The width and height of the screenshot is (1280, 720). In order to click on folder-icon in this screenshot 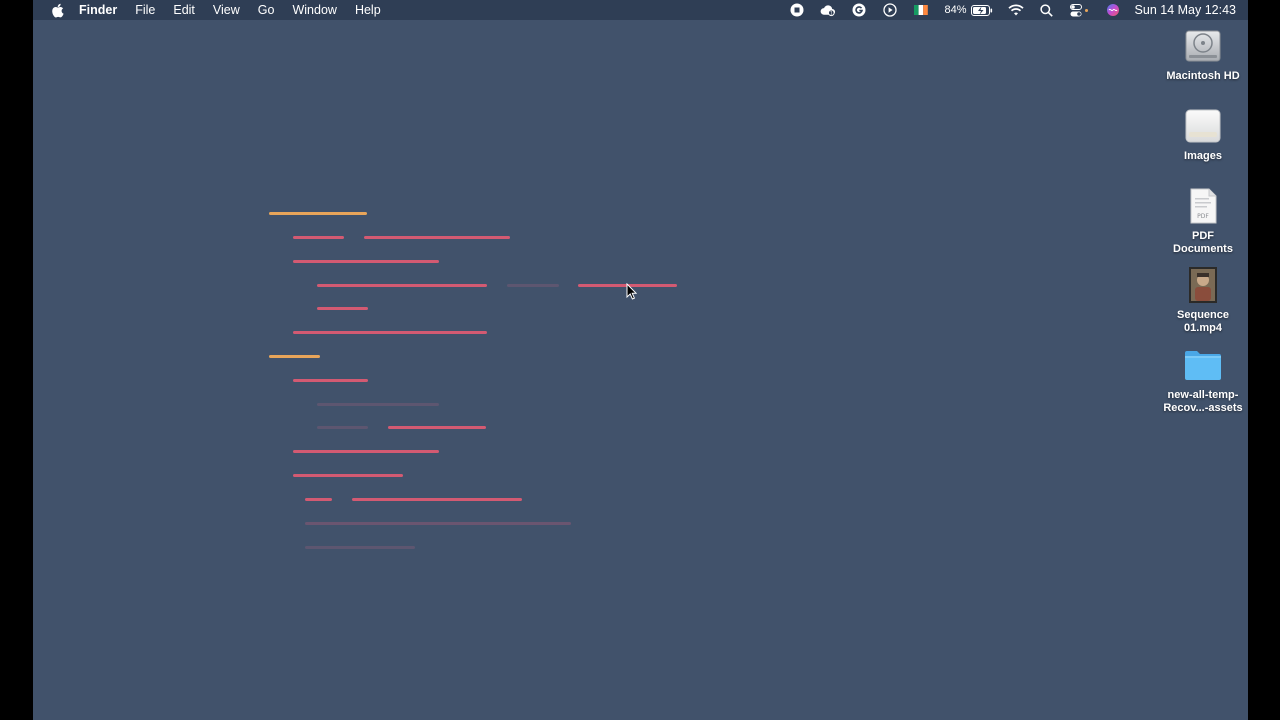, I will do `click(1203, 365)`.